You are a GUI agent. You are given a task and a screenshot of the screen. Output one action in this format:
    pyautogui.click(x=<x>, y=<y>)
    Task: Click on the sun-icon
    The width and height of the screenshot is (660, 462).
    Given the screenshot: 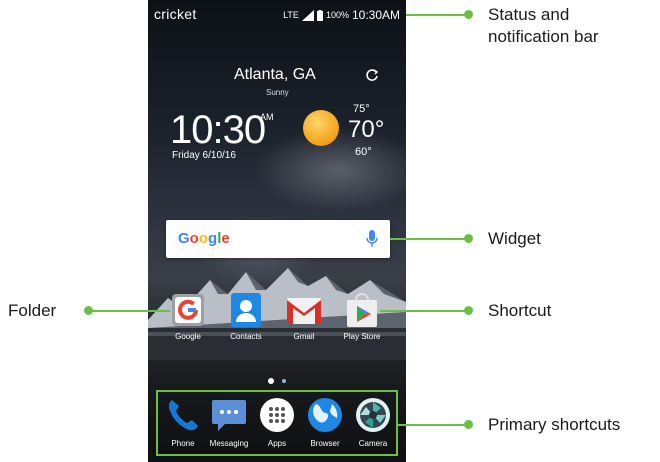 What is the action you would take?
    pyautogui.click(x=321, y=128)
    